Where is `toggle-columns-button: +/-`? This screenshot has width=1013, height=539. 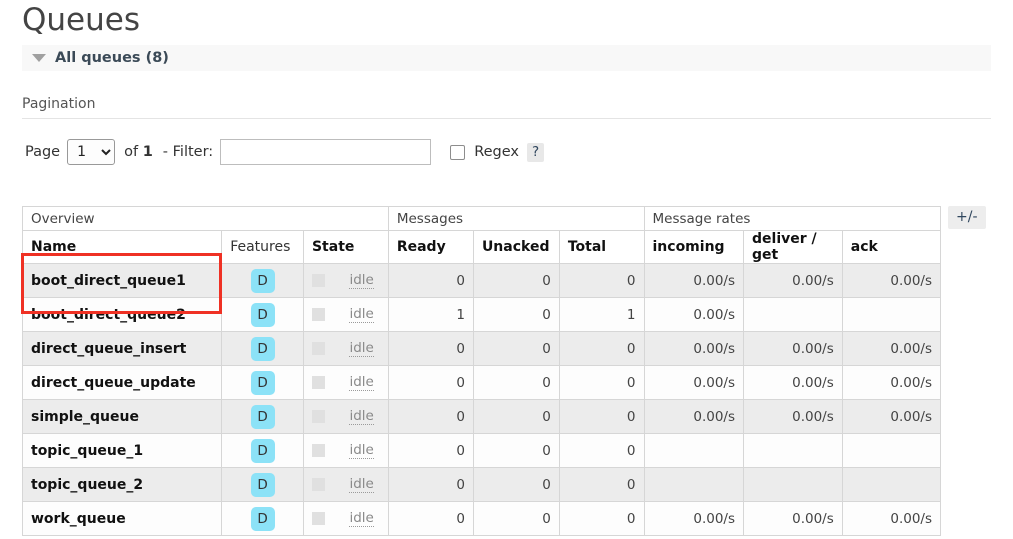
toggle-columns-button: +/- is located at coordinates (967, 217).